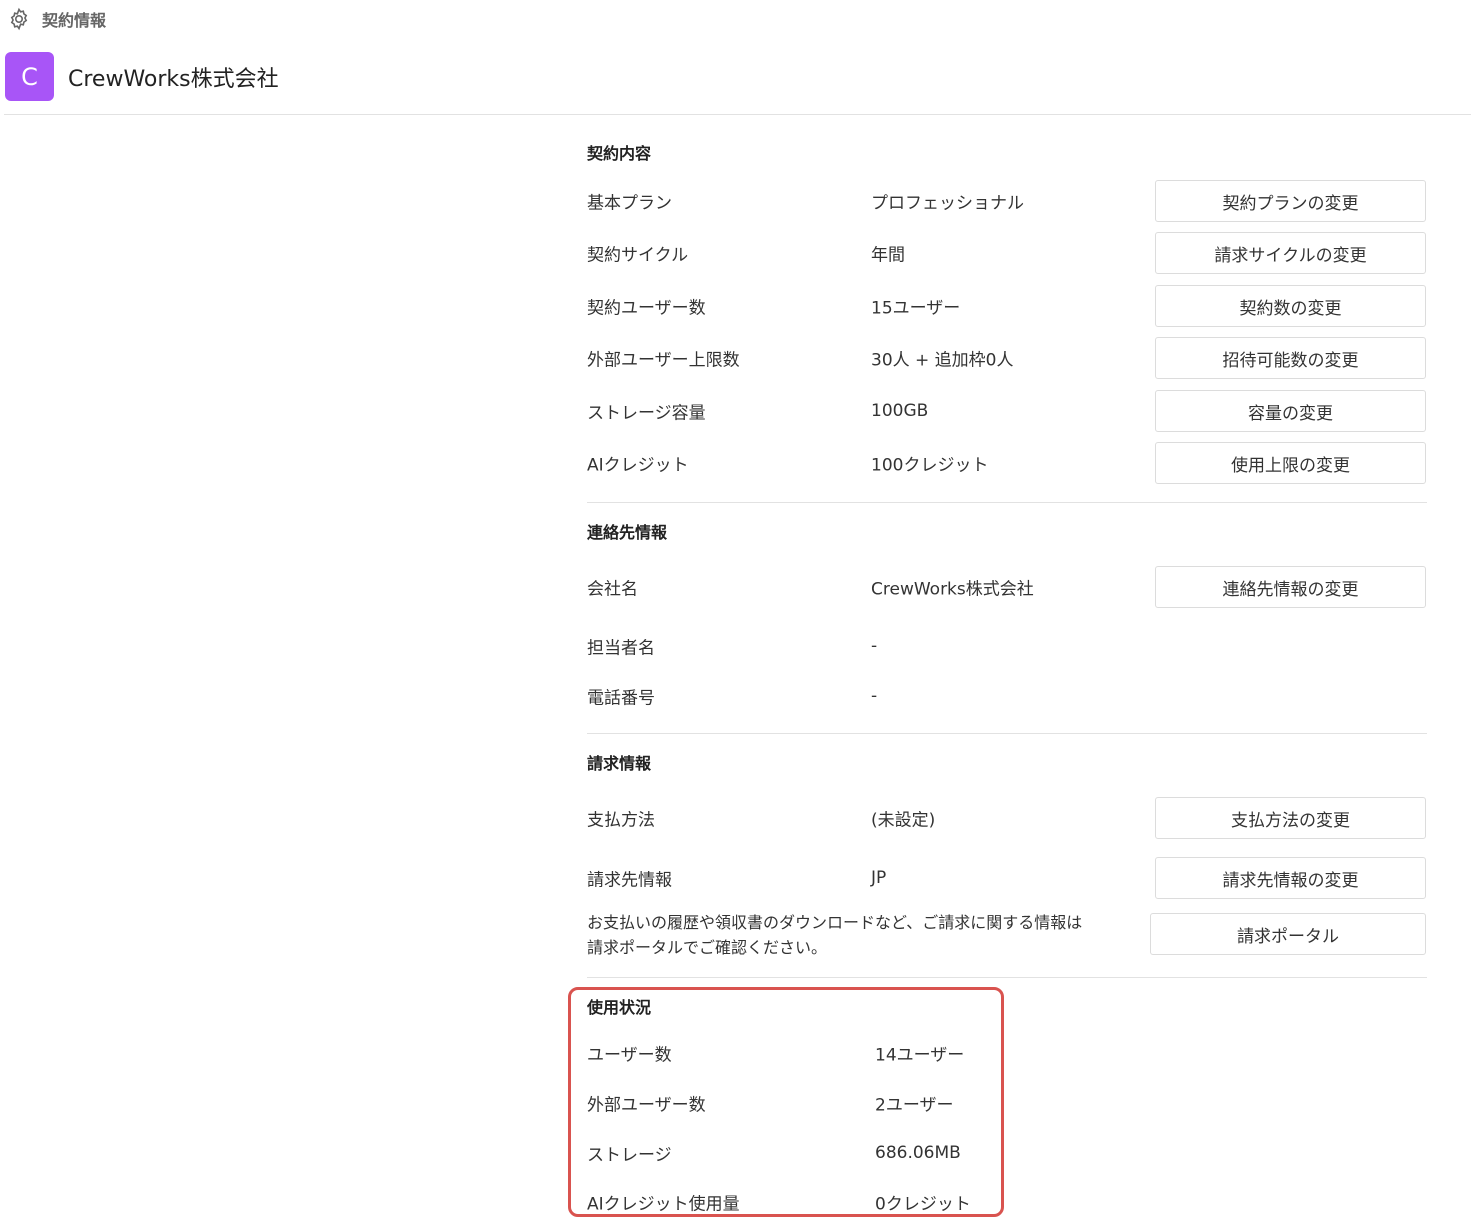 The height and width of the screenshot is (1218, 1471). I want to click on page-header: 契約情報, so click(56, 19).